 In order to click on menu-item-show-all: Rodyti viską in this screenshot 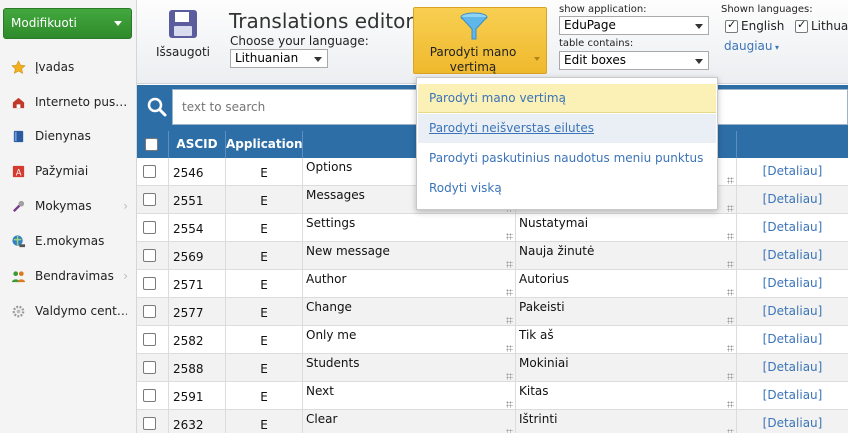, I will do `click(567, 188)`.